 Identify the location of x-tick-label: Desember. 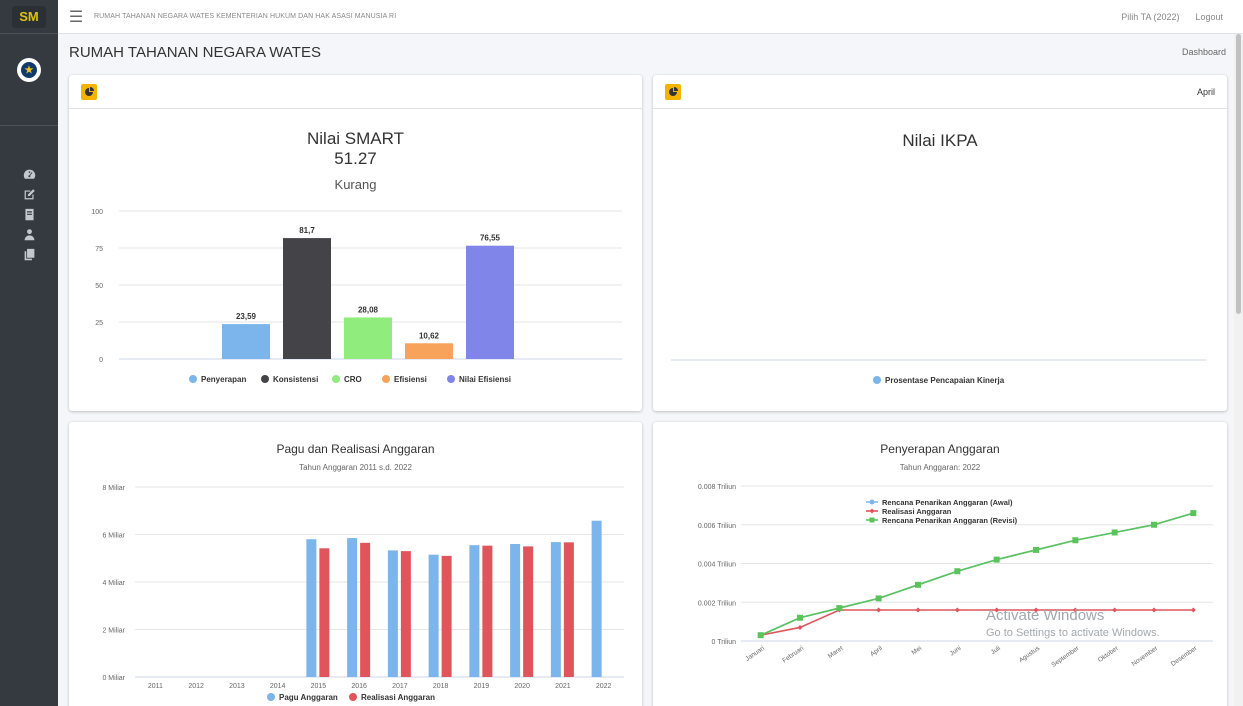
(1184, 655).